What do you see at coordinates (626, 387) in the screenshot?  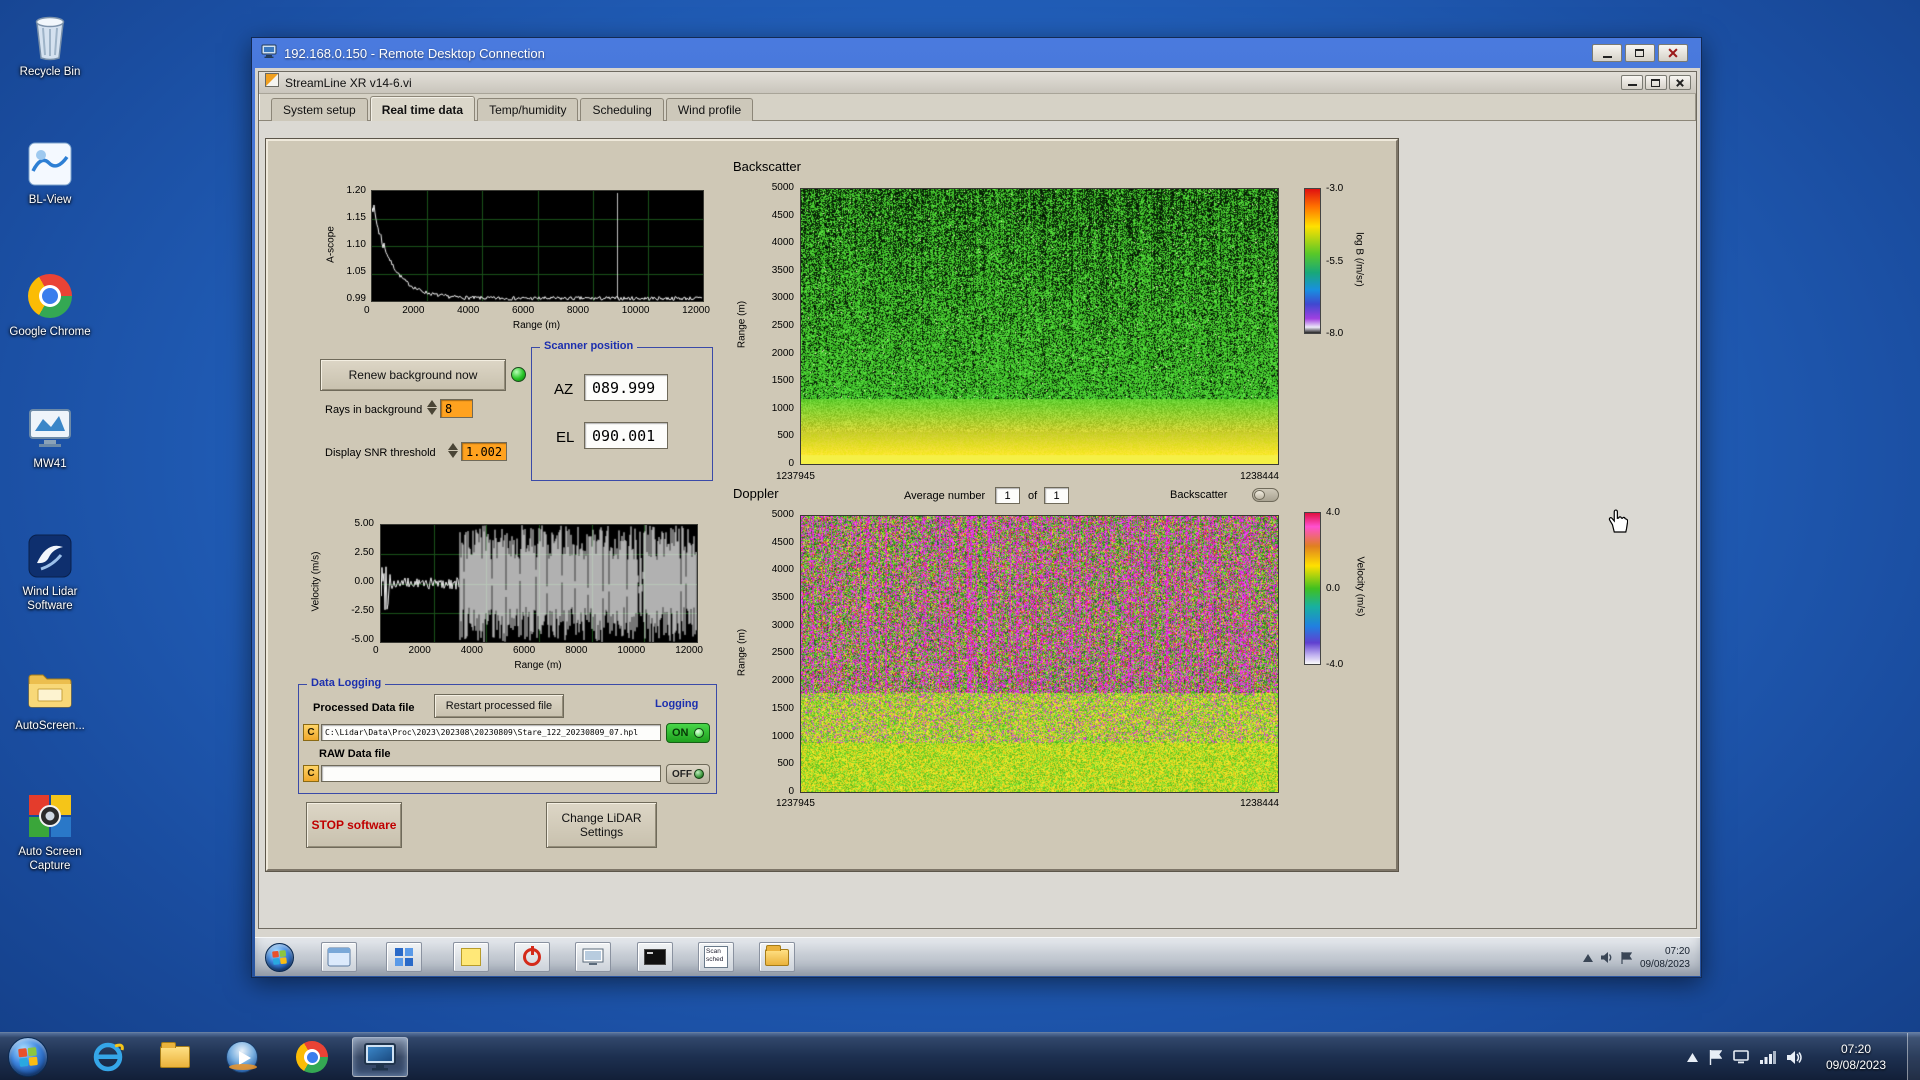 I see `az-value-field: 089.999` at bounding box center [626, 387].